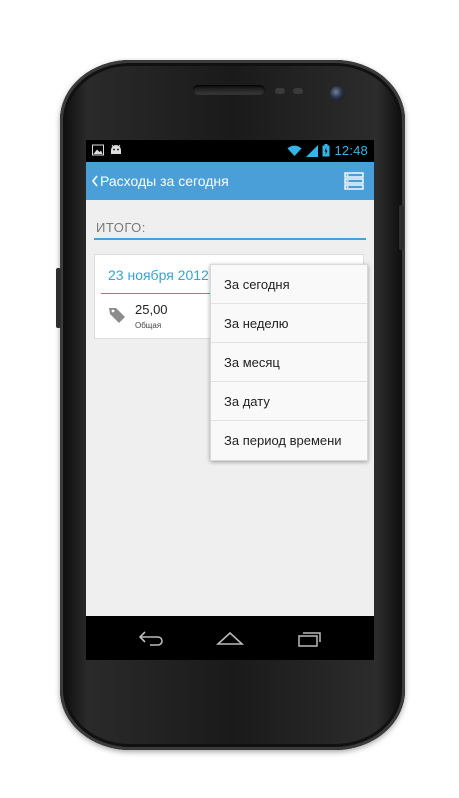  Describe the element at coordinates (58, 298) in the screenshot. I see `volume-button` at that location.